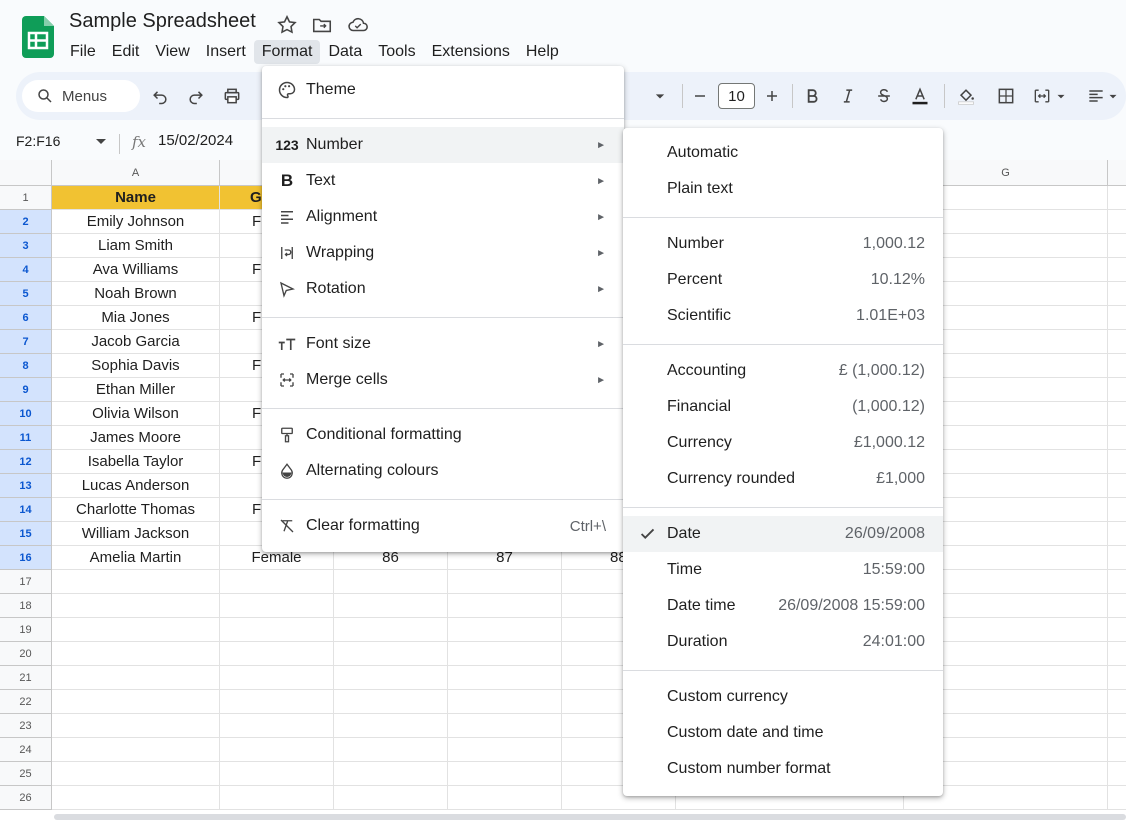  Describe the element at coordinates (783, 570) in the screenshot. I see `number-format-time: Time 15:59:00` at that location.